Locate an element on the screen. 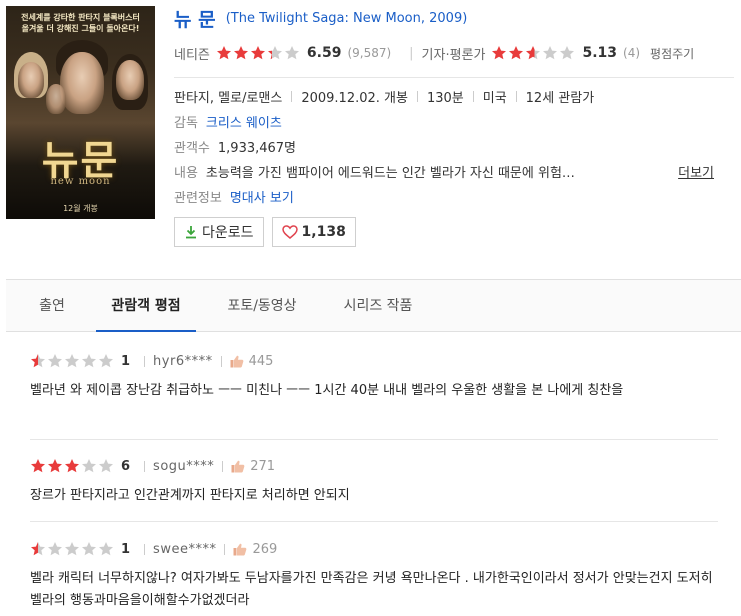 The height and width of the screenshot is (616, 741). release-date: 2009.12.02. 개봉 is located at coordinates (354, 98).